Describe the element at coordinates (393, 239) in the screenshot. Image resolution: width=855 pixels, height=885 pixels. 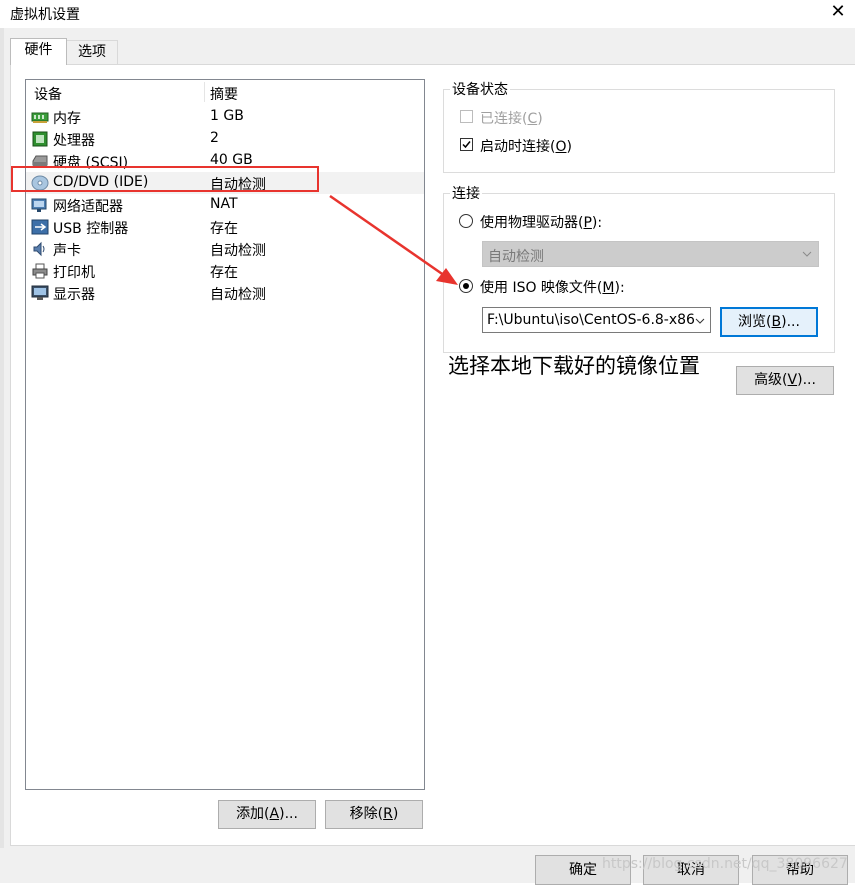
I see `annotation-arrow` at that location.